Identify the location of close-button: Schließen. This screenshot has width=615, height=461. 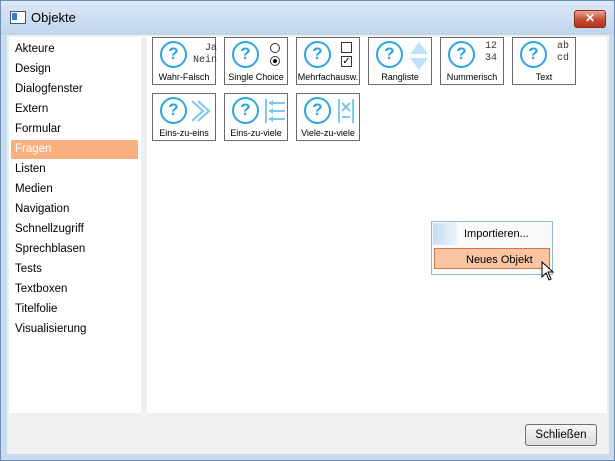
(561, 435).